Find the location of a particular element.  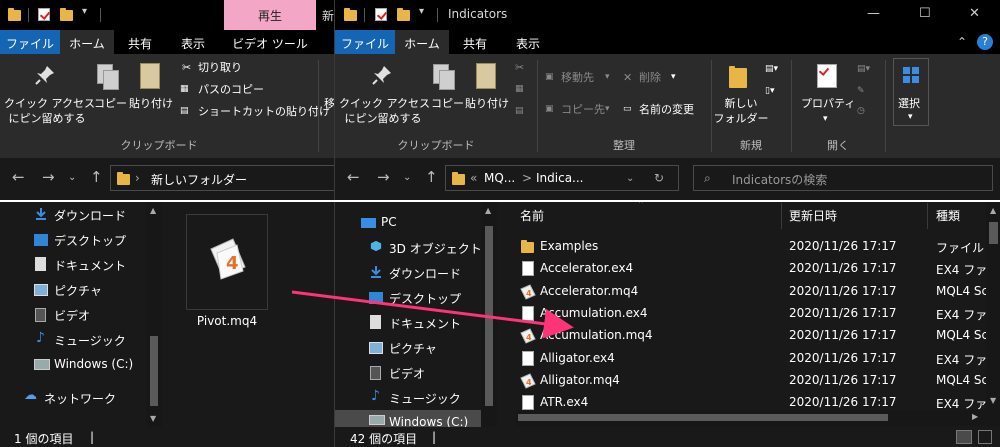

drag-arrow-line is located at coordinates (432, 314).